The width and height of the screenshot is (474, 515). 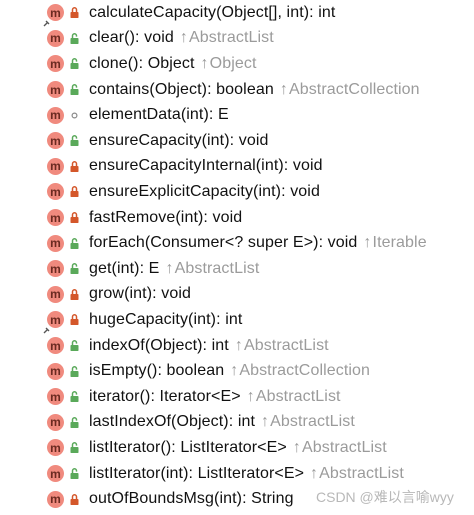 What do you see at coordinates (131, 38) in the screenshot?
I see `method-signature-text: clear(): void` at bounding box center [131, 38].